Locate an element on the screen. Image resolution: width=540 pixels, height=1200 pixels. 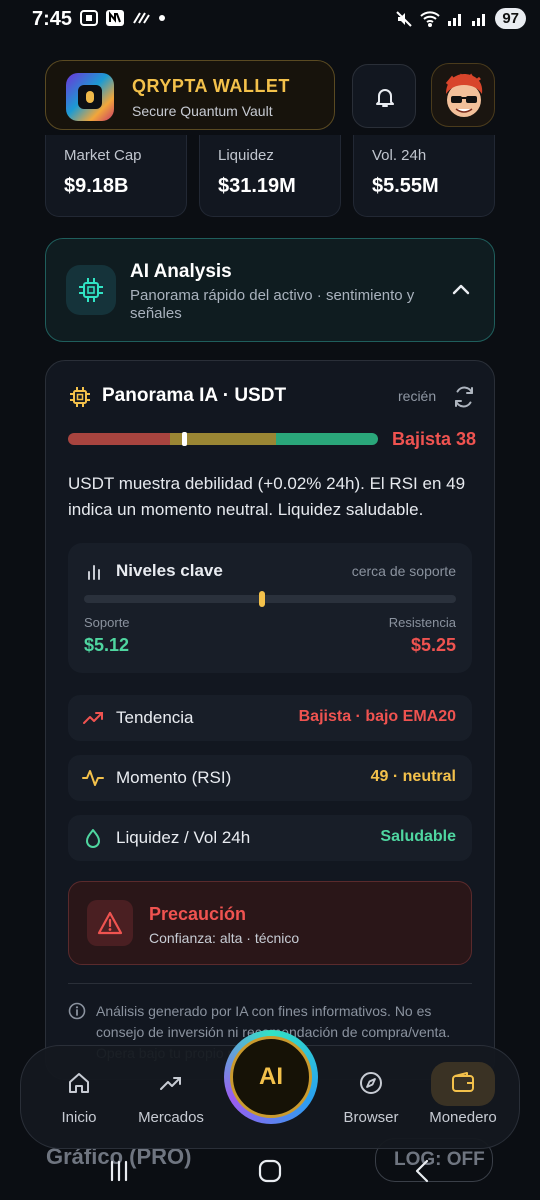
avatar-face-icon is located at coordinates (464, 95).